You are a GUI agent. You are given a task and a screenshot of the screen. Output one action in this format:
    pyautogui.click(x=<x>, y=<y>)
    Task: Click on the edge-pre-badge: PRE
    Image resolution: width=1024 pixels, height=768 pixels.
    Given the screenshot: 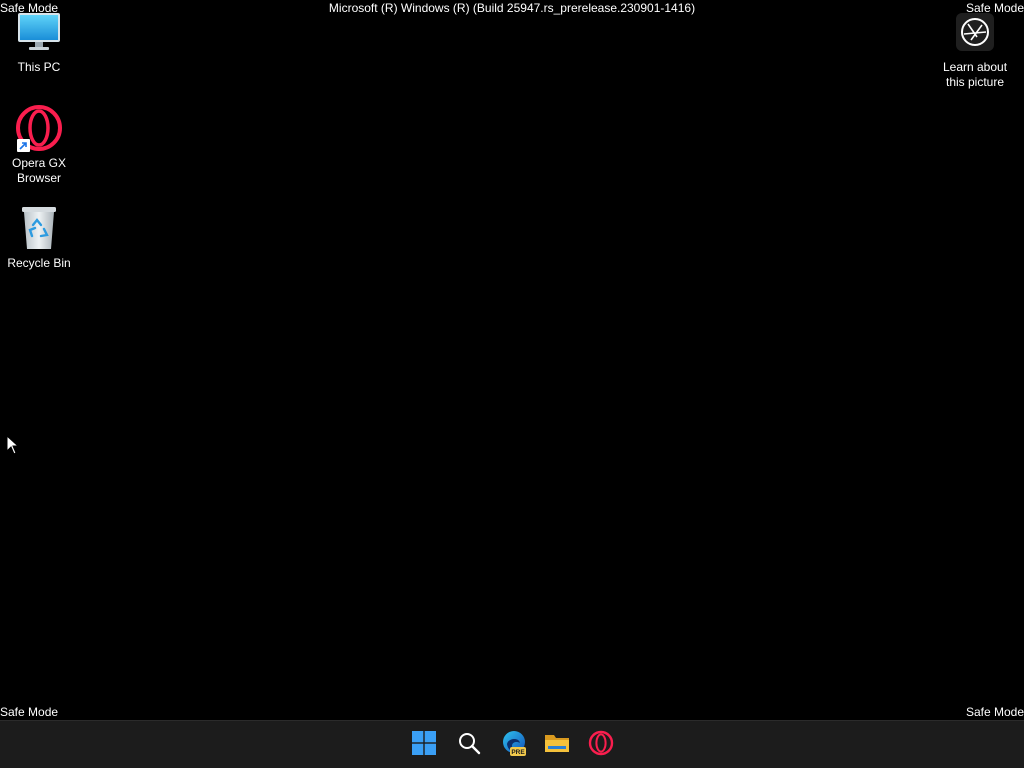 What is the action you would take?
    pyautogui.click(x=518, y=752)
    